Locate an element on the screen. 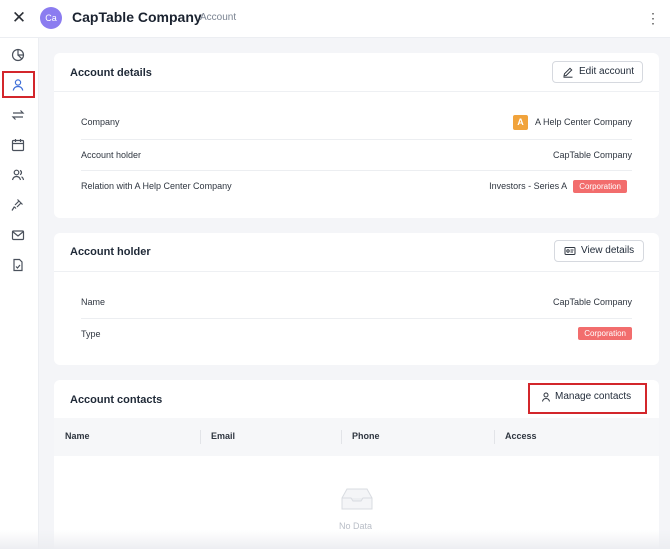  close-icon: ✕ is located at coordinates (19, 18).